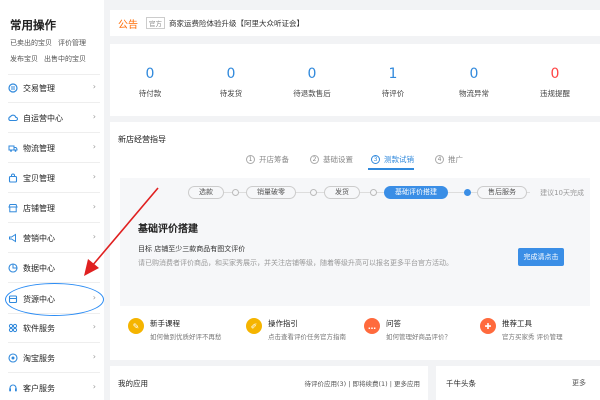 This screenshot has width=600, height=400. I want to click on announcement-bar: 公告 官方 商家运费险体验升级【阿里大众听证会】, so click(355, 23).